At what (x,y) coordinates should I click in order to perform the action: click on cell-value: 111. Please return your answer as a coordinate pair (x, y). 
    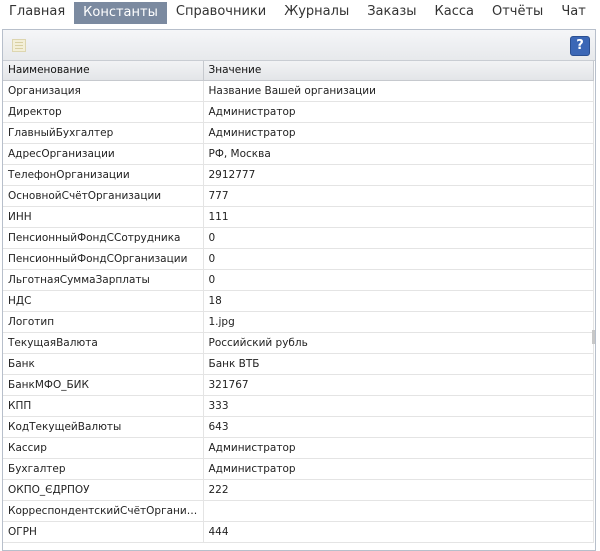
    Looking at the image, I should click on (398, 217).